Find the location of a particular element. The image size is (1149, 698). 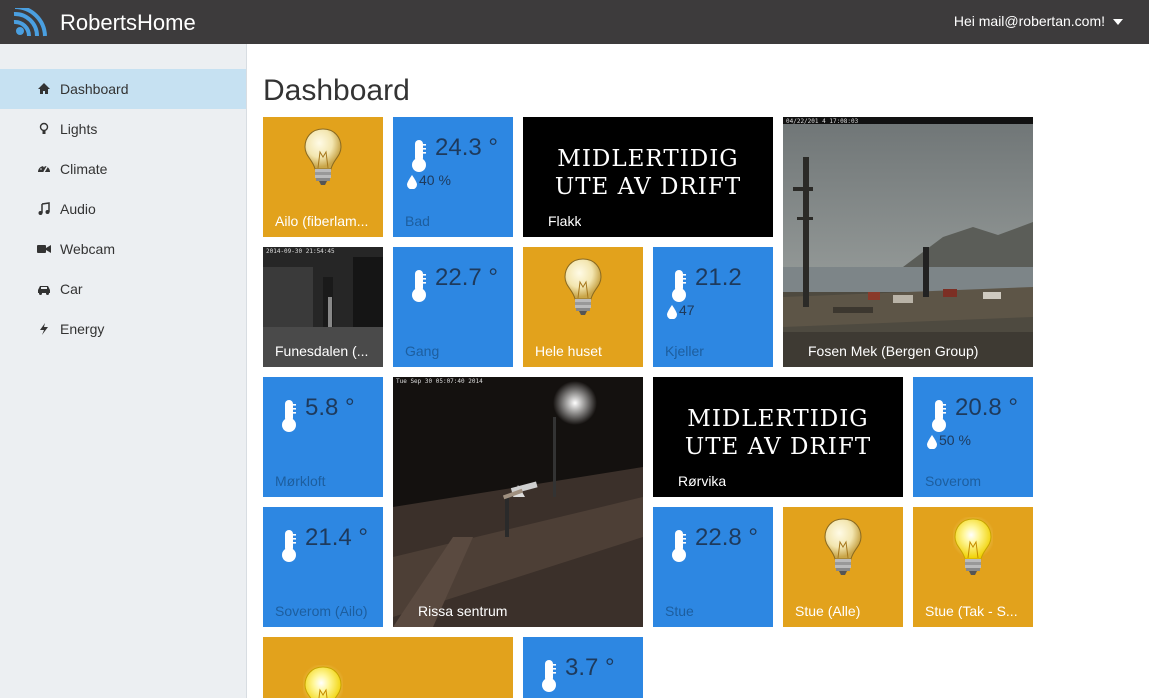

temperature-value: 21.2 is located at coordinates (718, 277).